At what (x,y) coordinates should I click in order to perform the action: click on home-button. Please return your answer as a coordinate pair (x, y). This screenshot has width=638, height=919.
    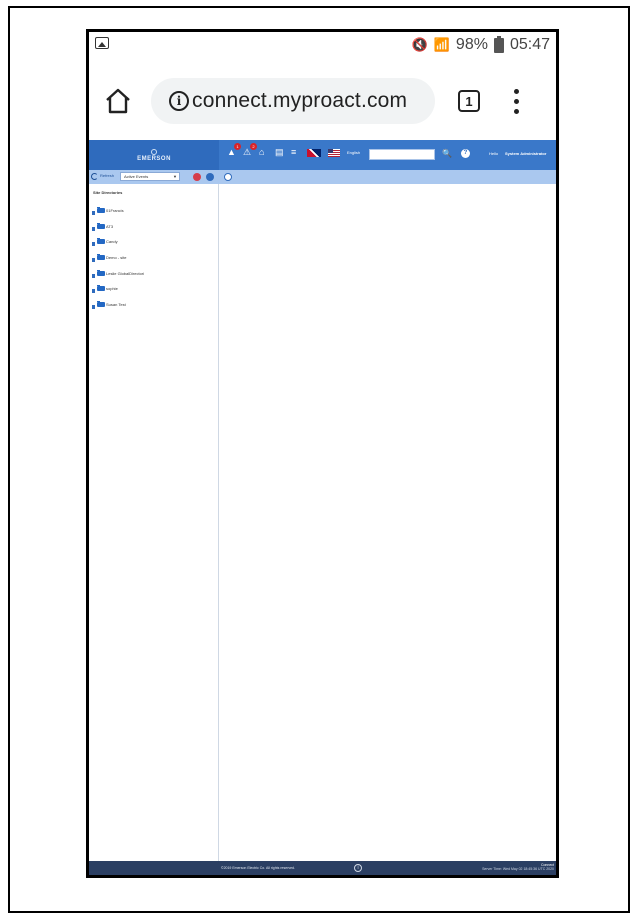
    Looking at the image, I should click on (118, 101).